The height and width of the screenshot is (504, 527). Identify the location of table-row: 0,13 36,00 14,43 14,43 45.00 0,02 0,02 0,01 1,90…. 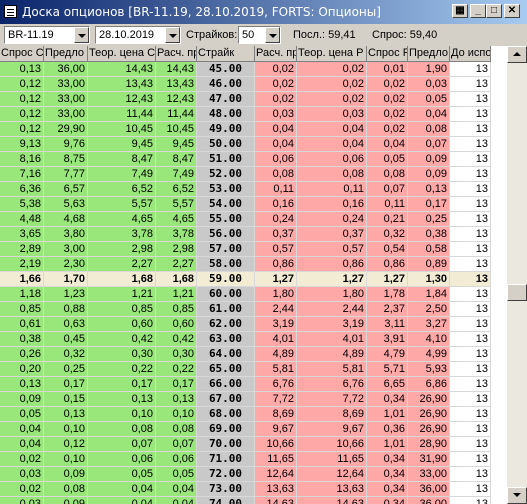
(253, 69).